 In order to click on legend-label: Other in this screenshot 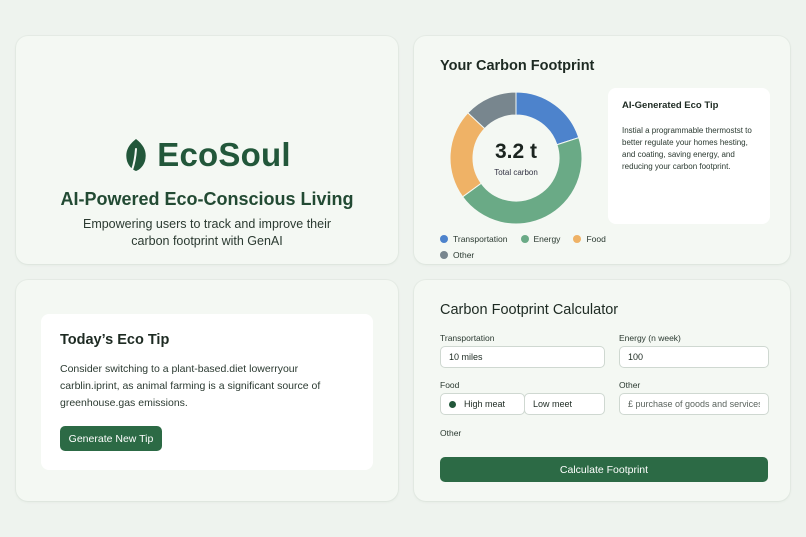, I will do `click(464, 255)`.